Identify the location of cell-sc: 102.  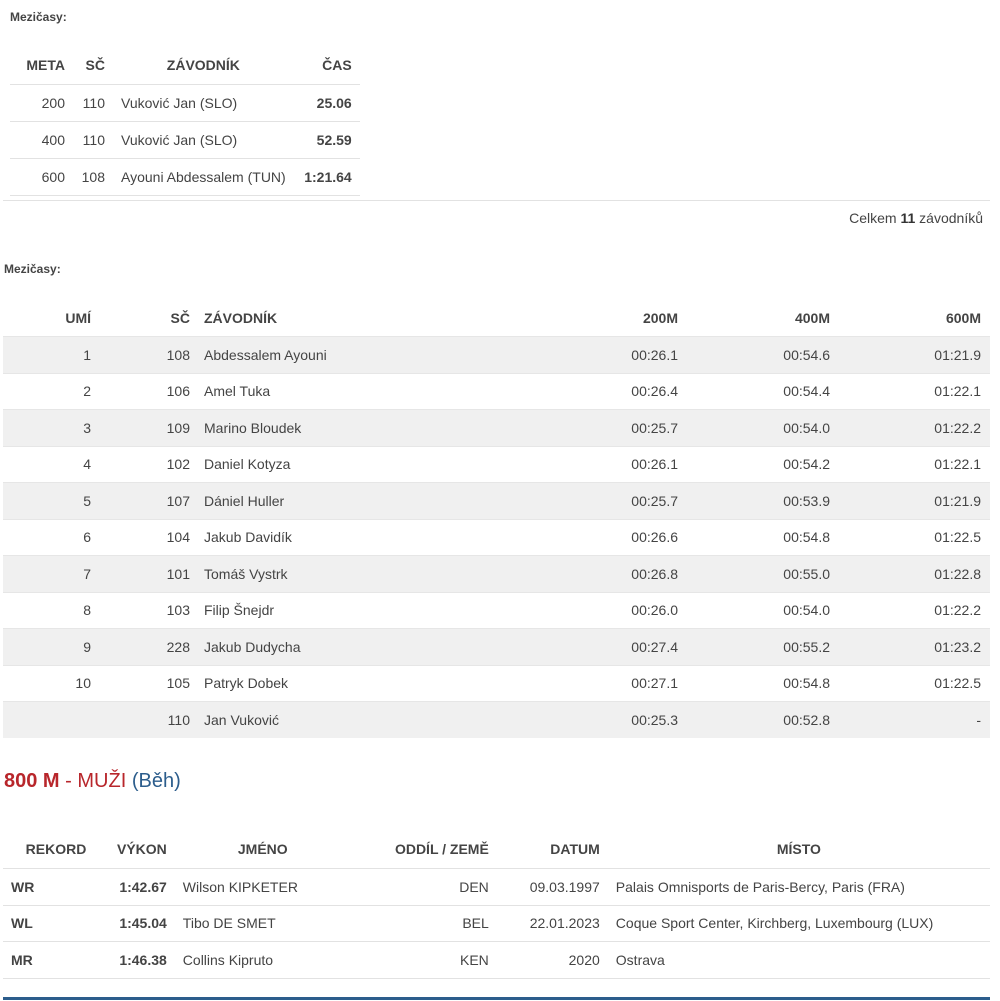
(140, 464).